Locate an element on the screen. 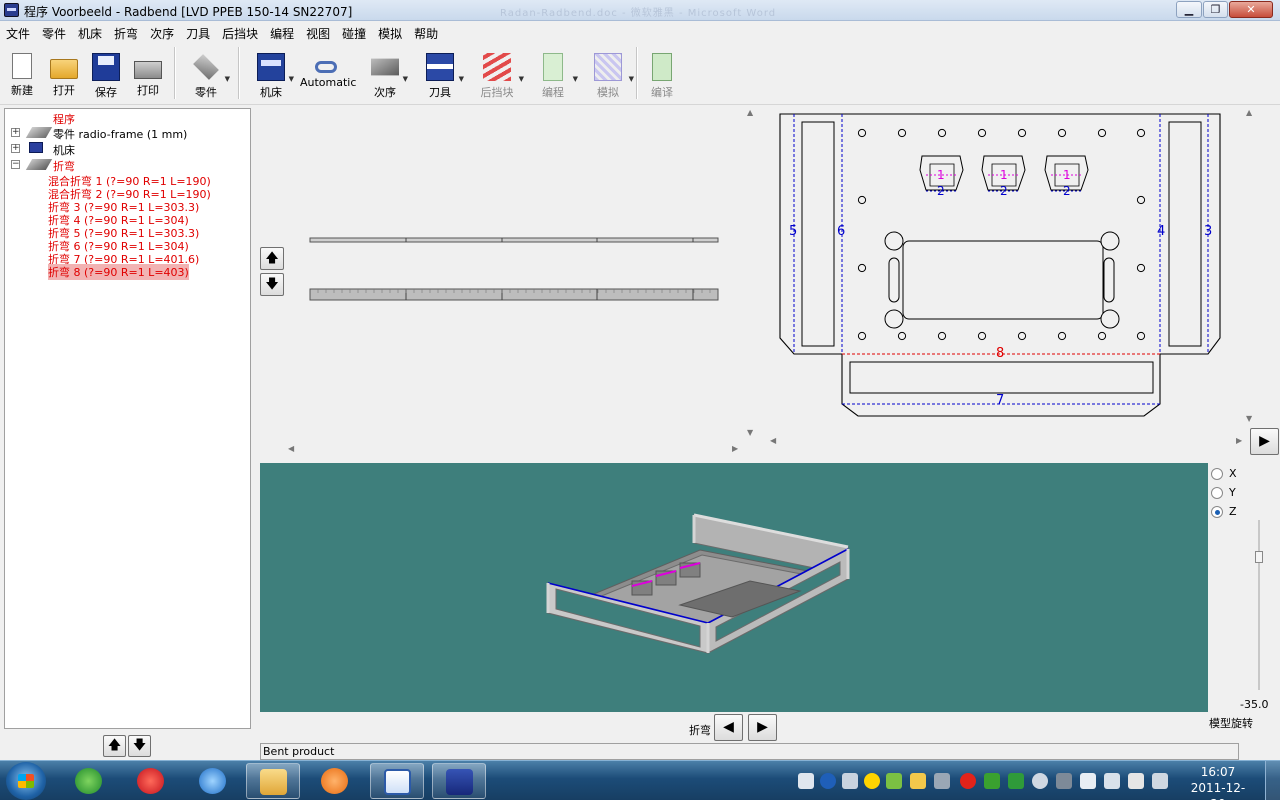  taskbar-media-button is located at coordinates (335, 781).